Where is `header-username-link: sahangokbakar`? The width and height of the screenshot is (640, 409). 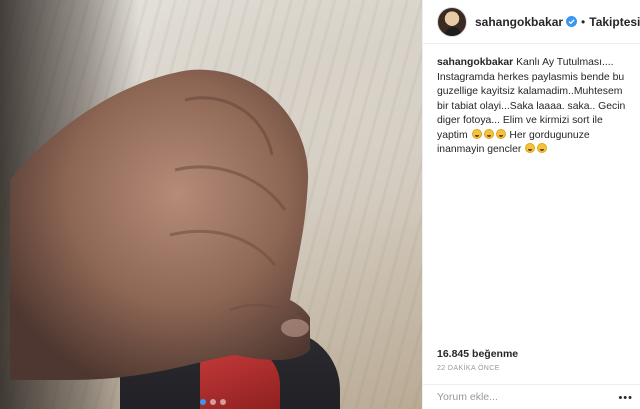 header-username-link: sahangokbakar is located at coordinates (519, 22).